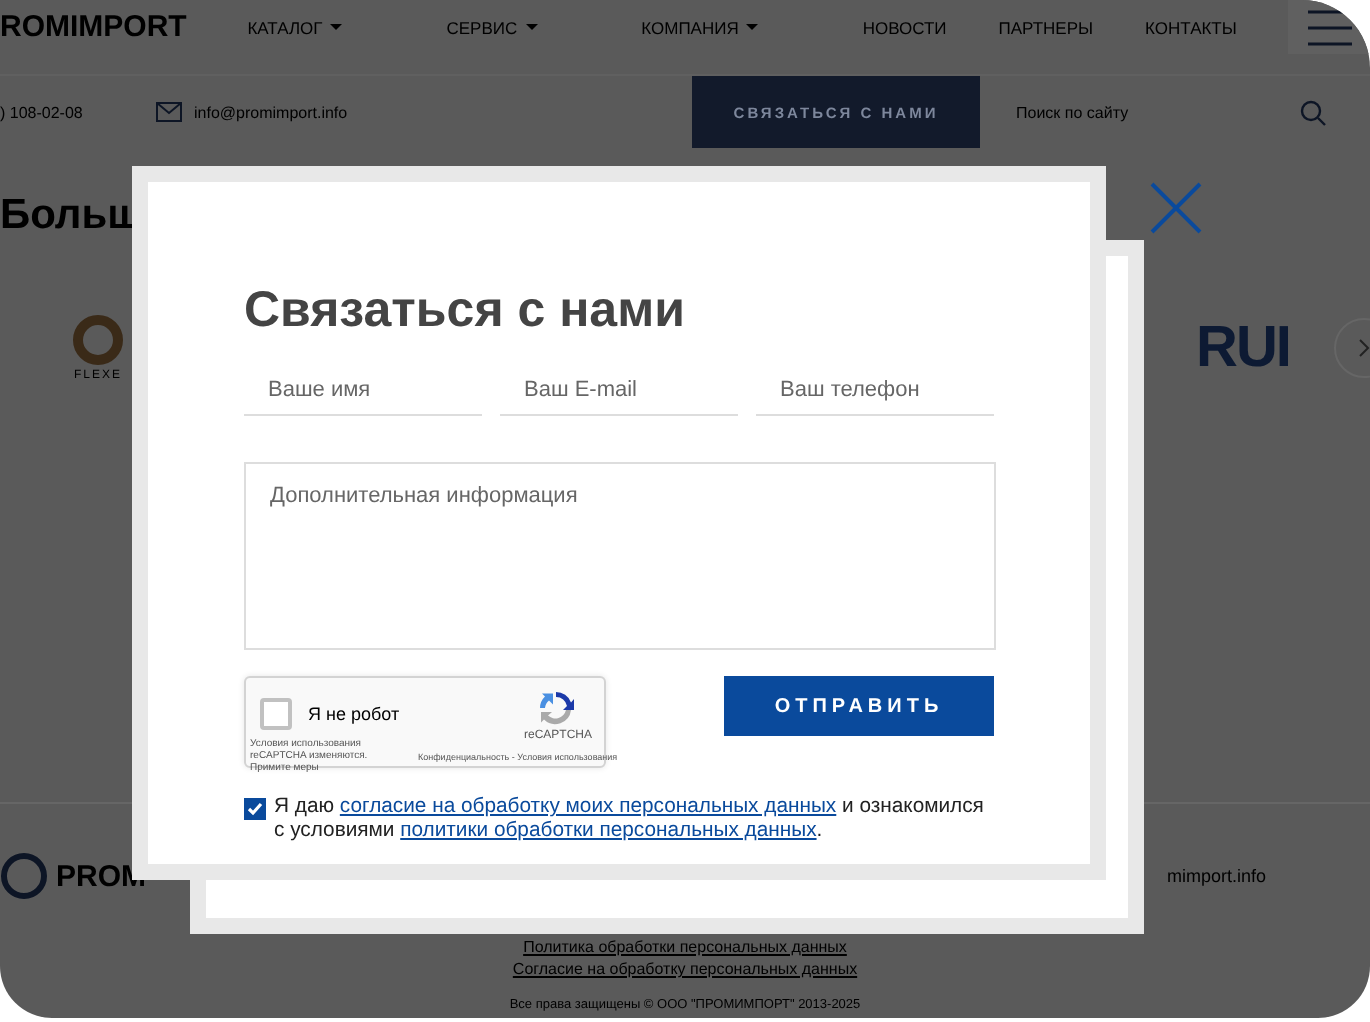  Describe the element at coordinates (588, 807) in the screenshot. I see `consent-link: согласие на обработку моих персональных данных` at that location.